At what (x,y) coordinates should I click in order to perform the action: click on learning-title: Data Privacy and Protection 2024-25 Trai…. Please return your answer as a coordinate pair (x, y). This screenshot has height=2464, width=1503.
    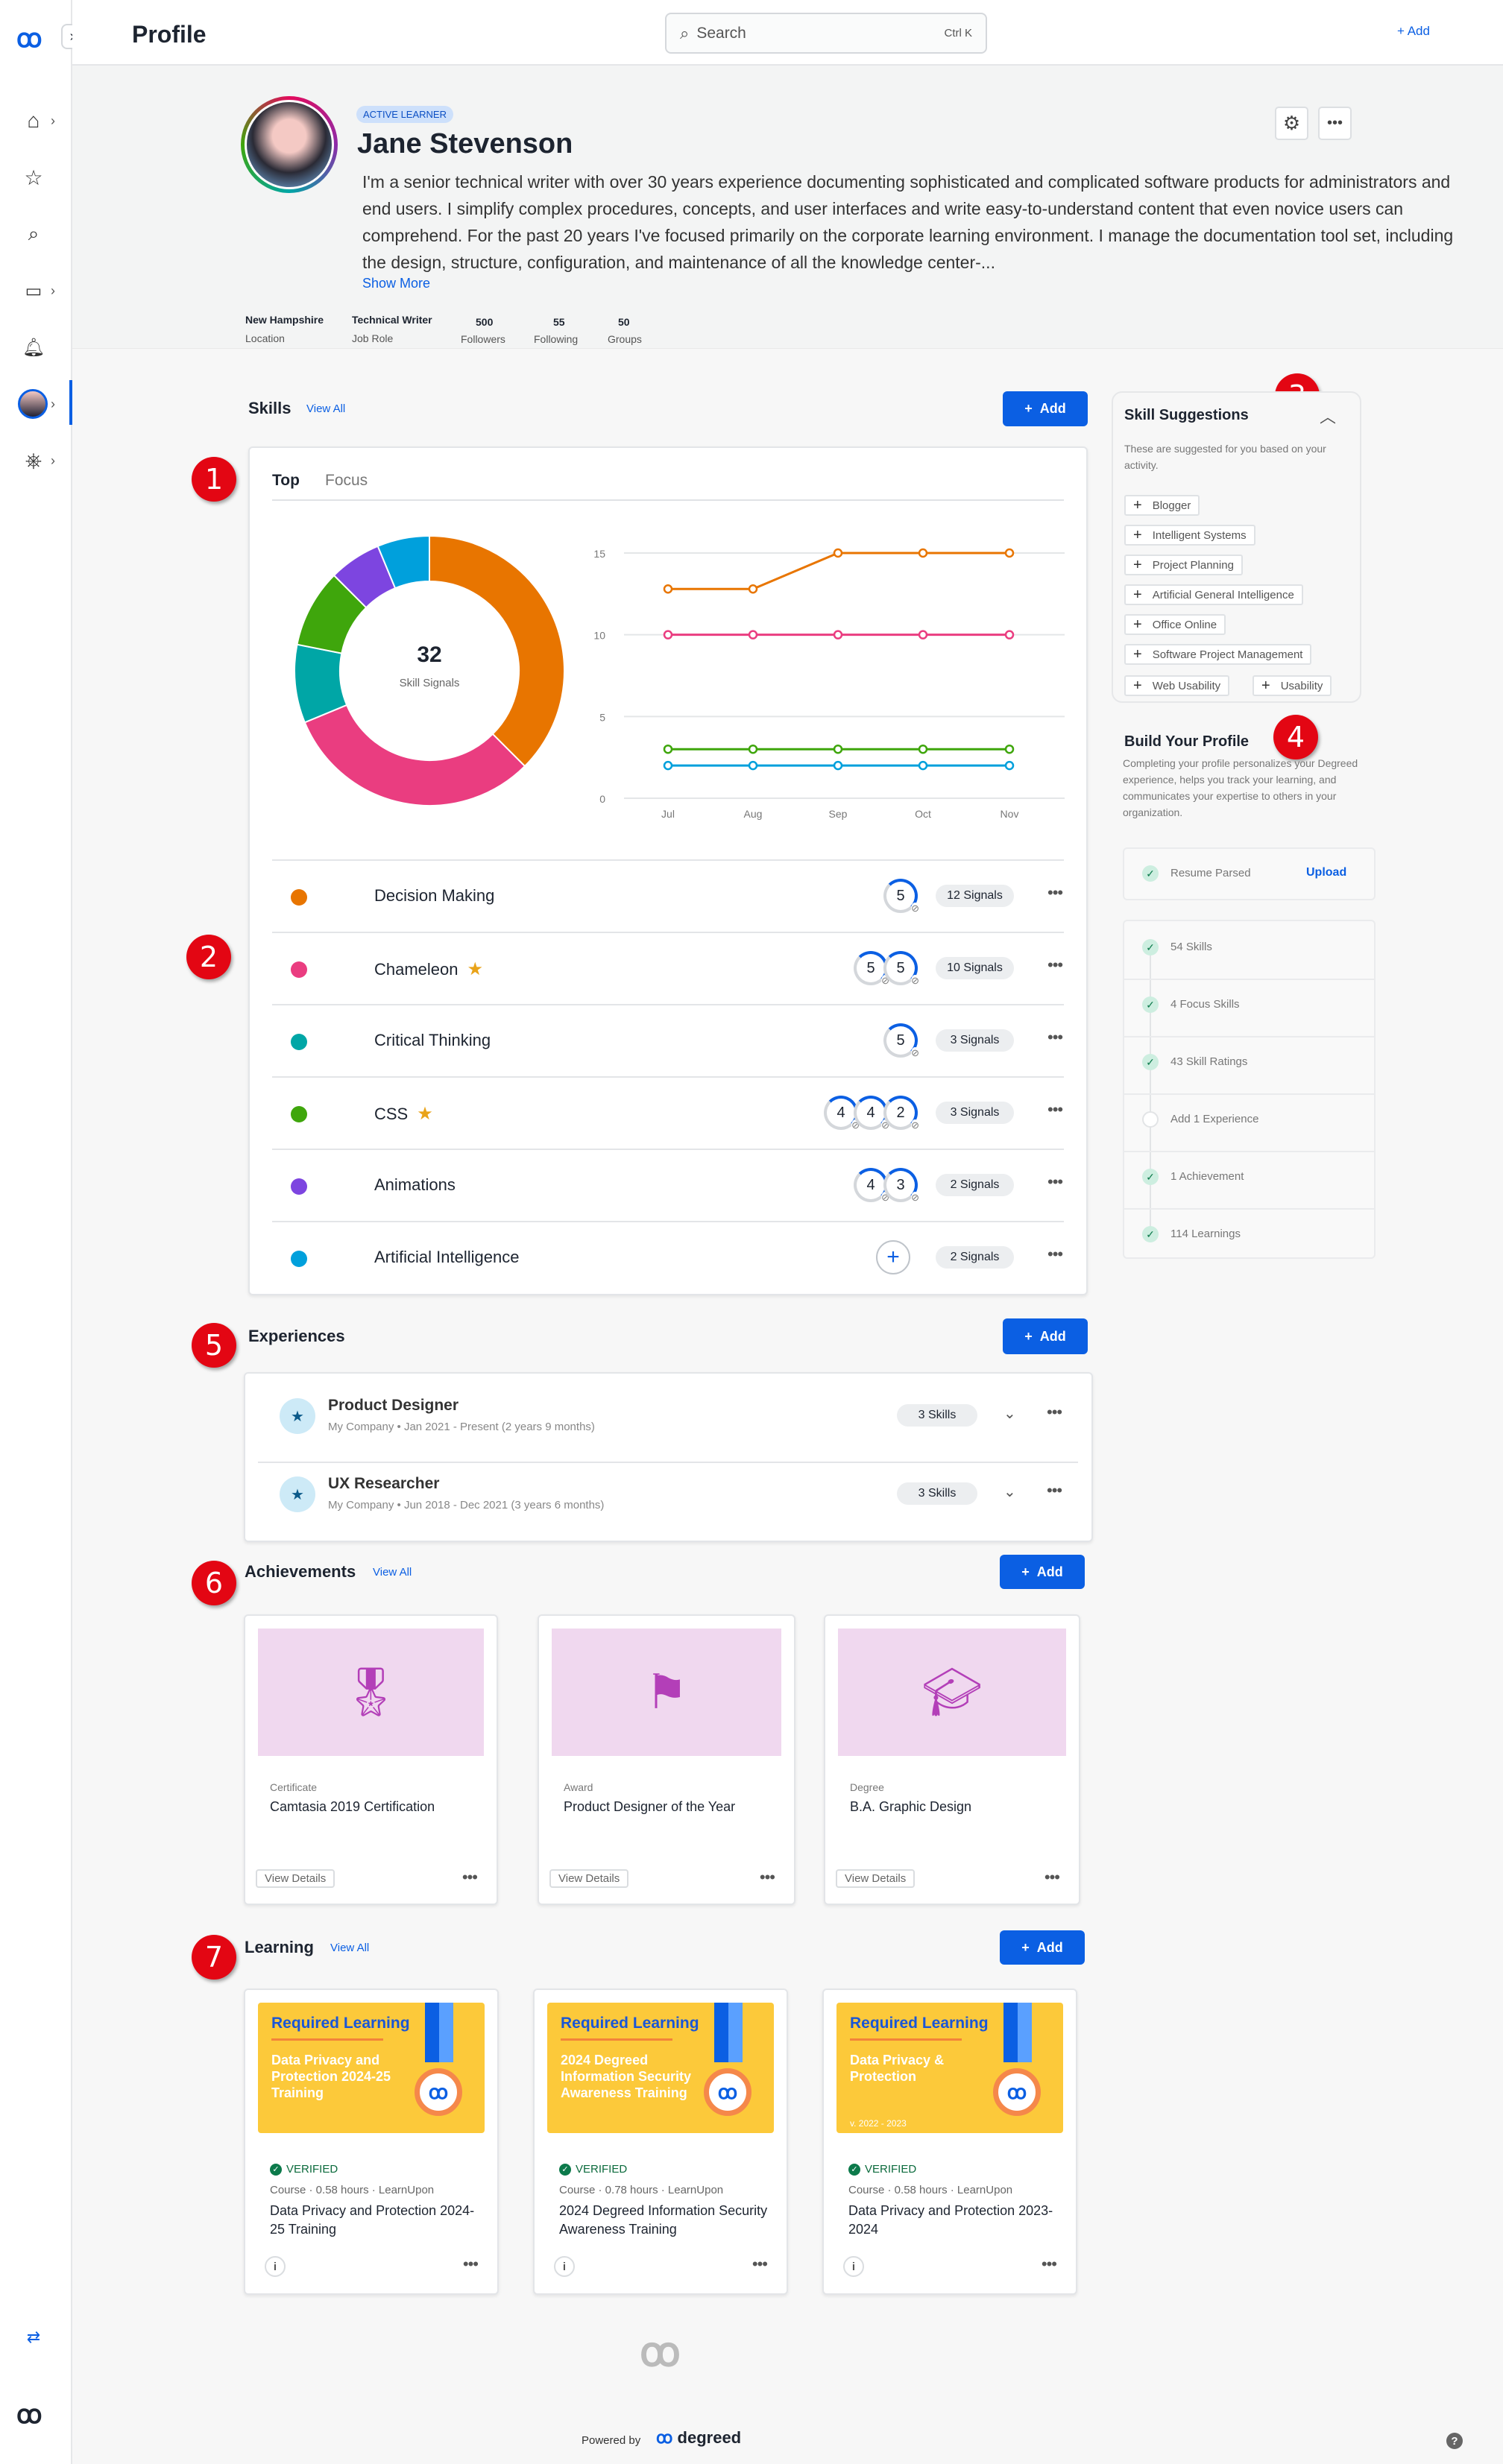
    Looking at the image, I should click on (378, 2220).